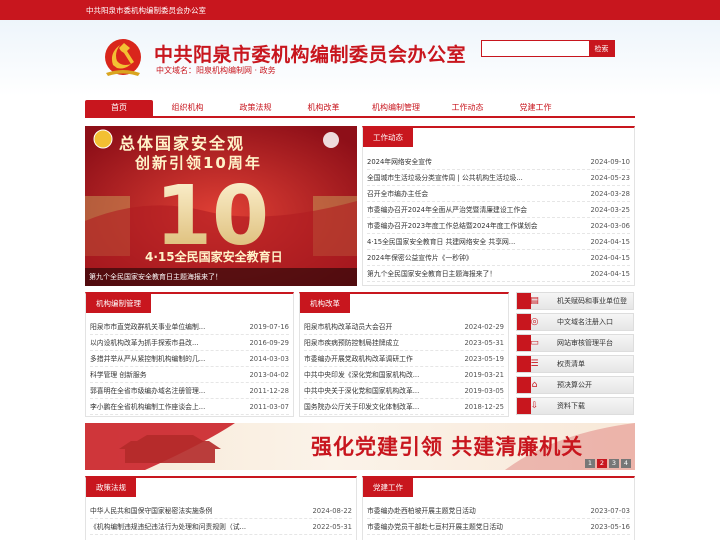 Image resolution: width=720 pixels, height=540 pixels. What do you see at coordinates (325, 303) in the screenshot?
I see `reform-tab: 机构改革` at bounding box center [325, 303].